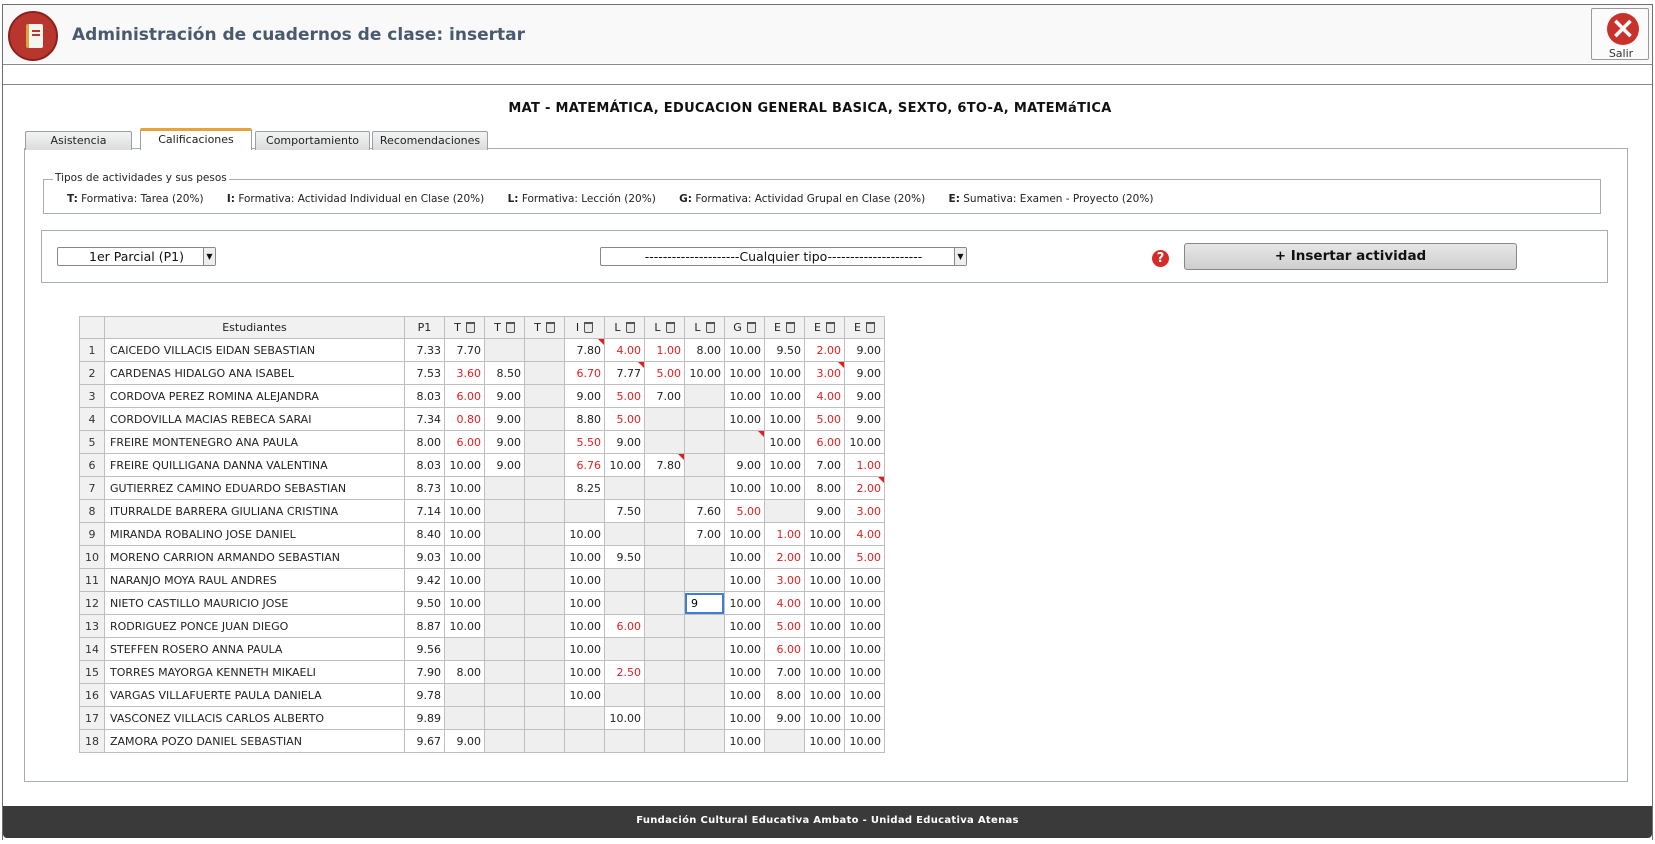 The width and height of the screenshot is (1655, 844). Describe the element at coordinates (464, 419) in the screenshot. I see `grade-cell: 0.80` at that location.